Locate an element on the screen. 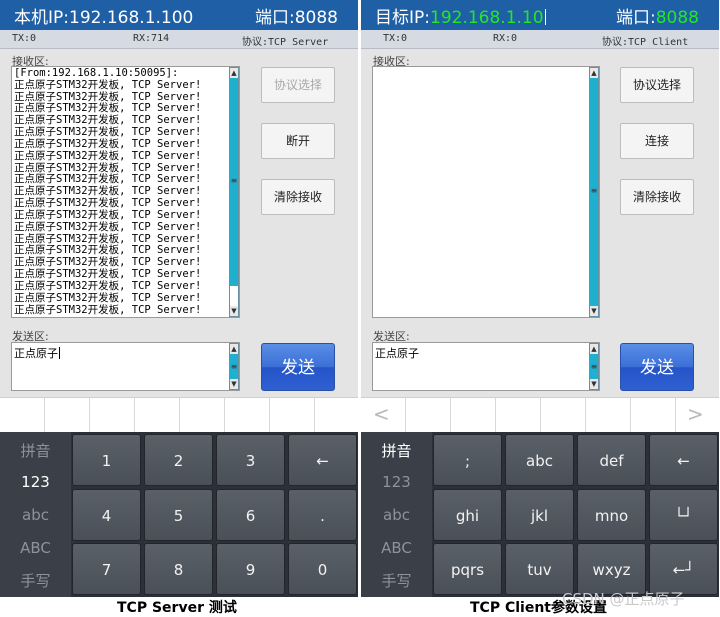 This screenshot has height=617, width=720. connect-button: 连接 is located at coordinates (657, 141).